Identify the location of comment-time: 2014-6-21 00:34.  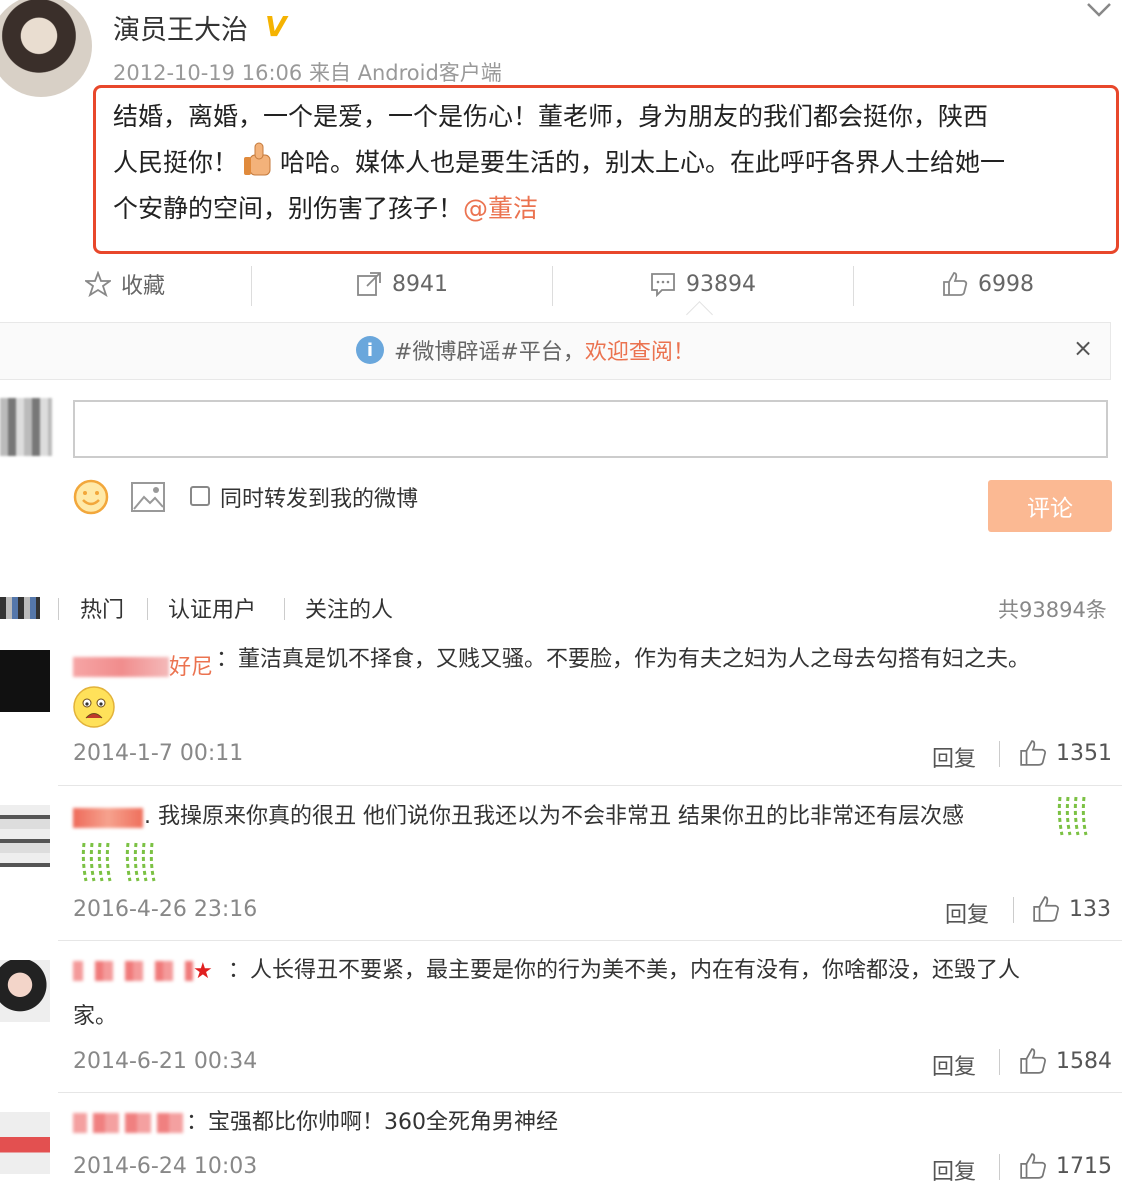
(165, 1061).